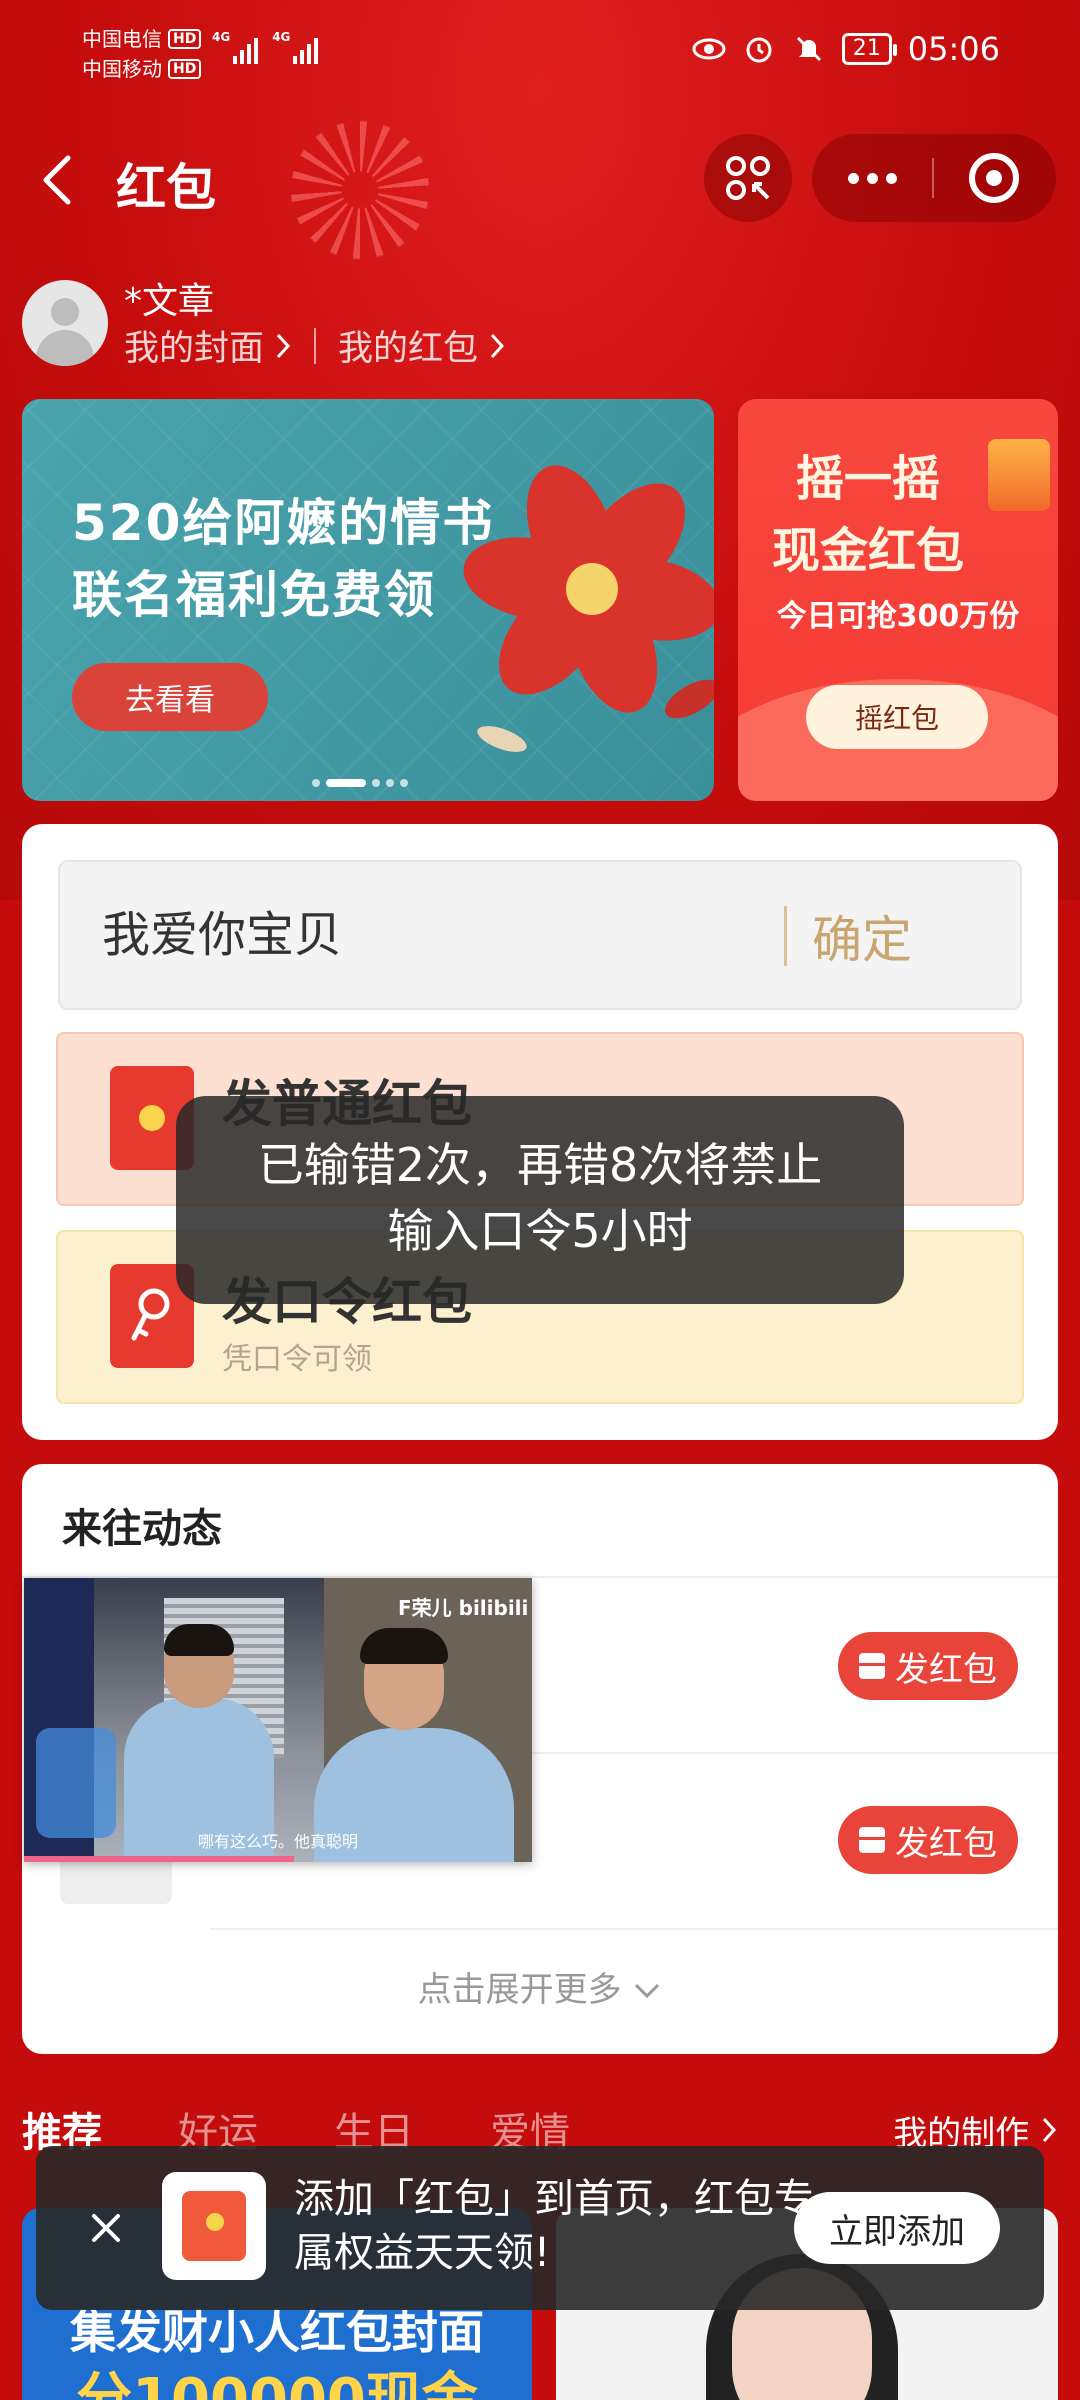 The image size is (1080, 2400). Describe the element at coordinates (122, 69) in the screenshot. I see `carrier-2-label: 中国移动` at that location.